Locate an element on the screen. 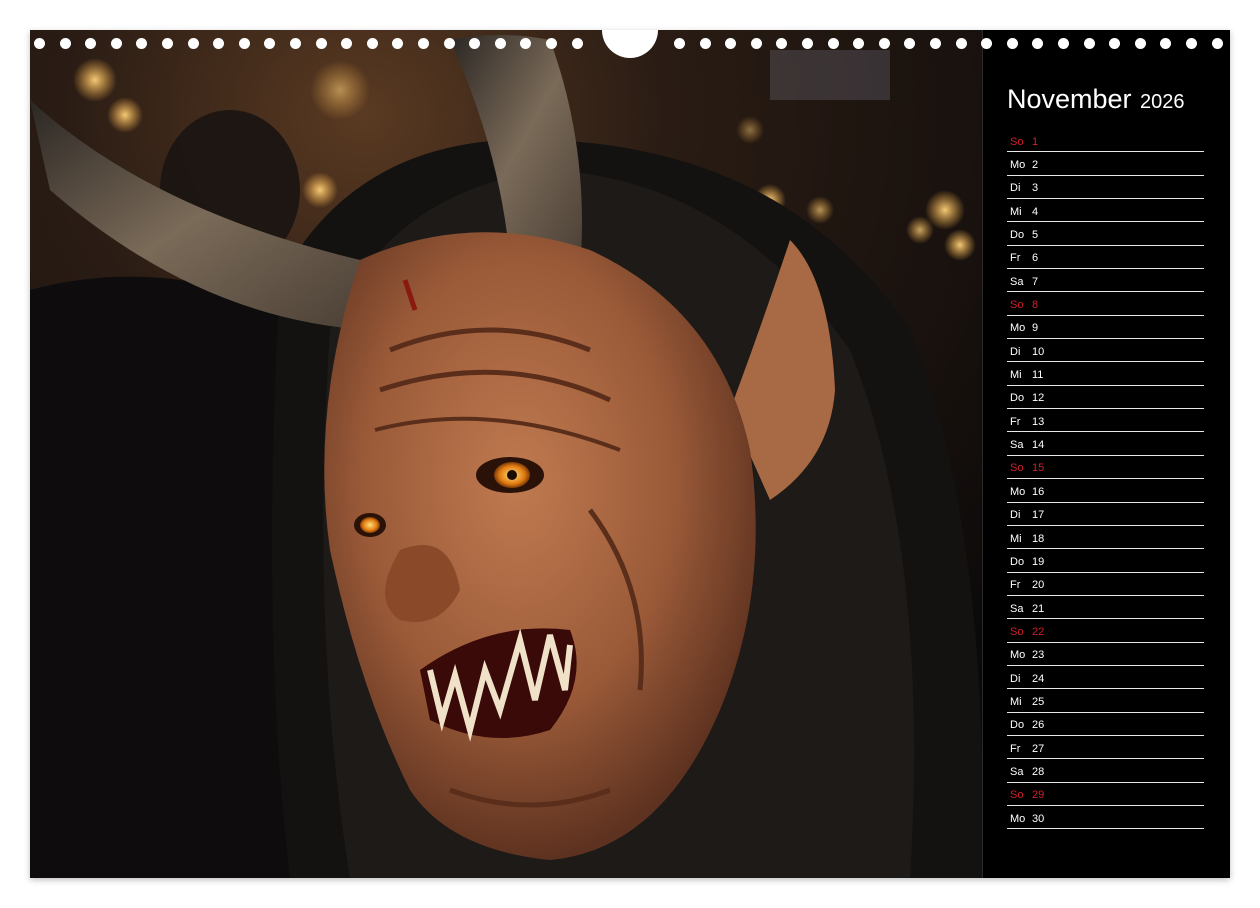  day-row: Mi 18 is located at coordinates (1105, 538).